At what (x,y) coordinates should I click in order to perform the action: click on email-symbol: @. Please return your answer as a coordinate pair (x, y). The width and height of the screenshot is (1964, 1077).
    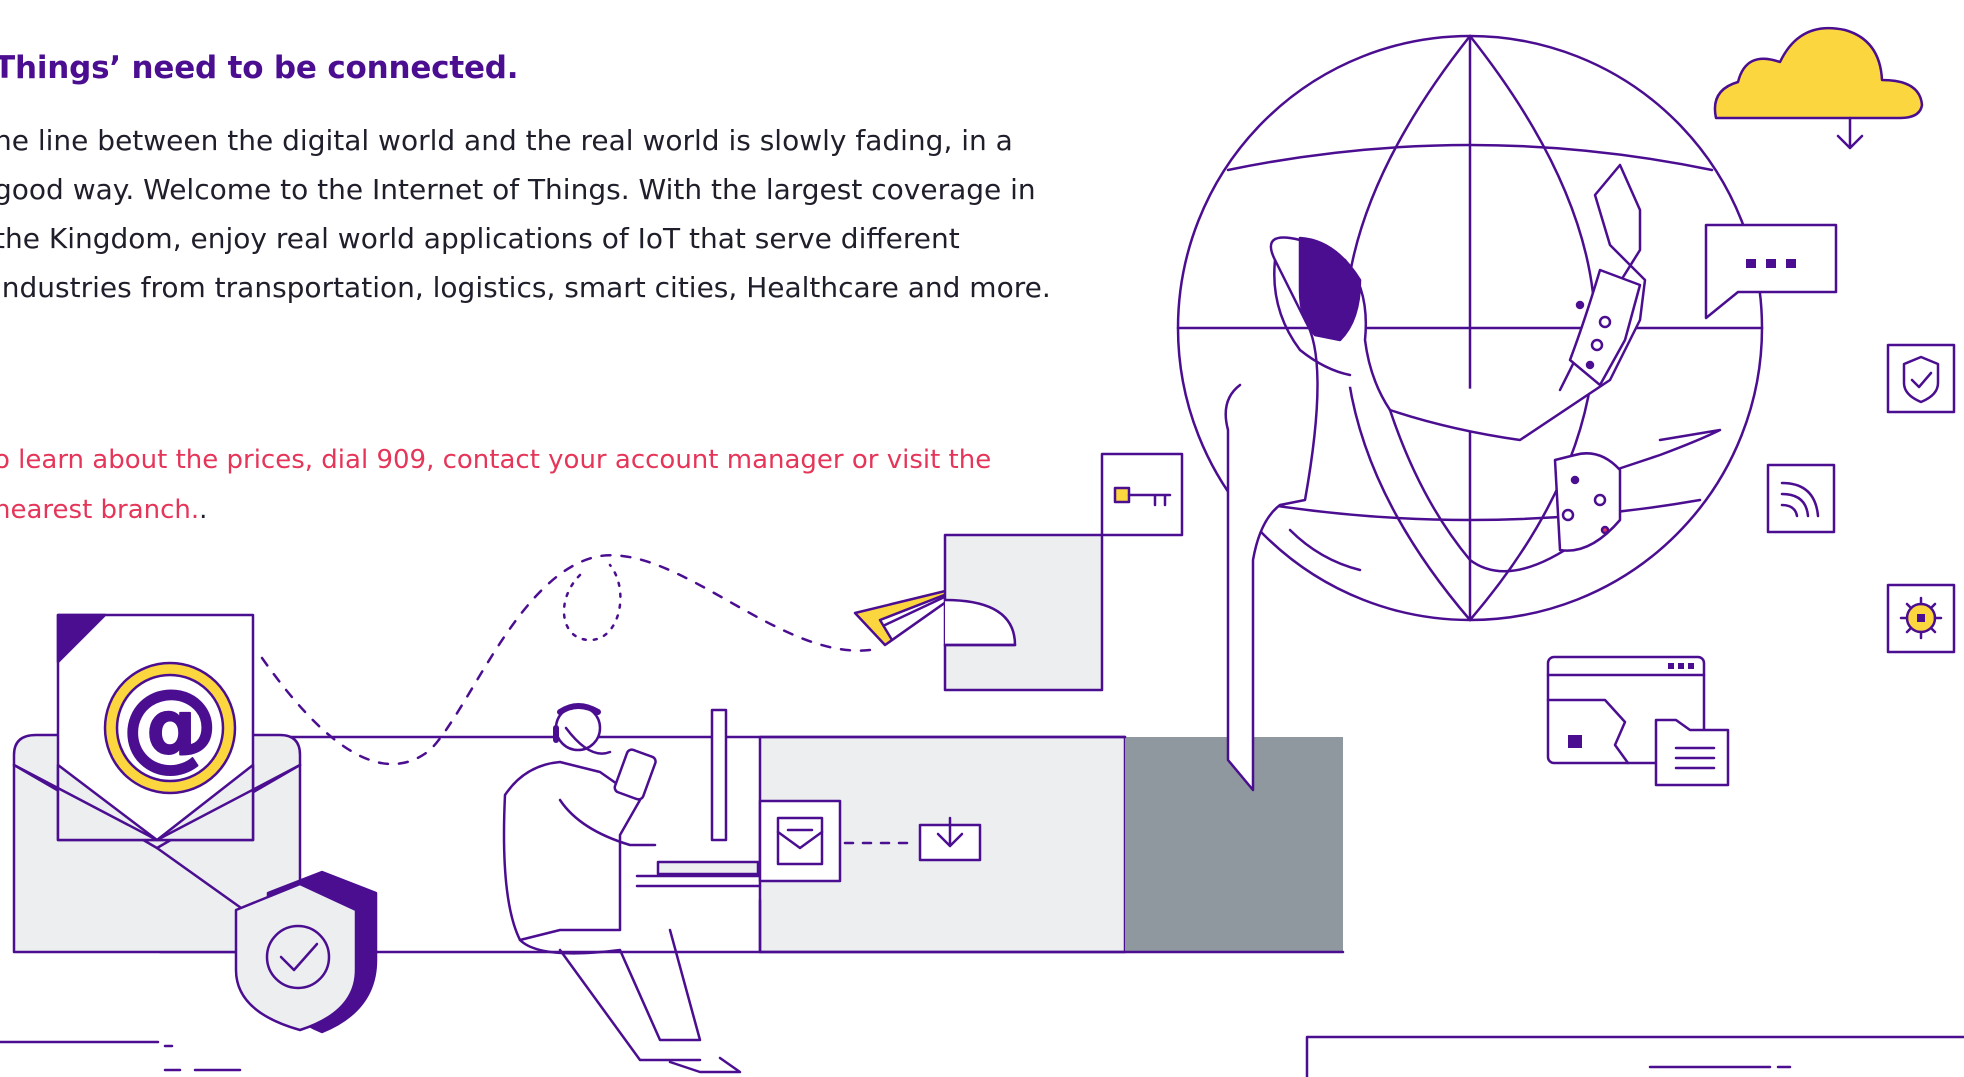
    Looking at the image, I should click on (170, 725).